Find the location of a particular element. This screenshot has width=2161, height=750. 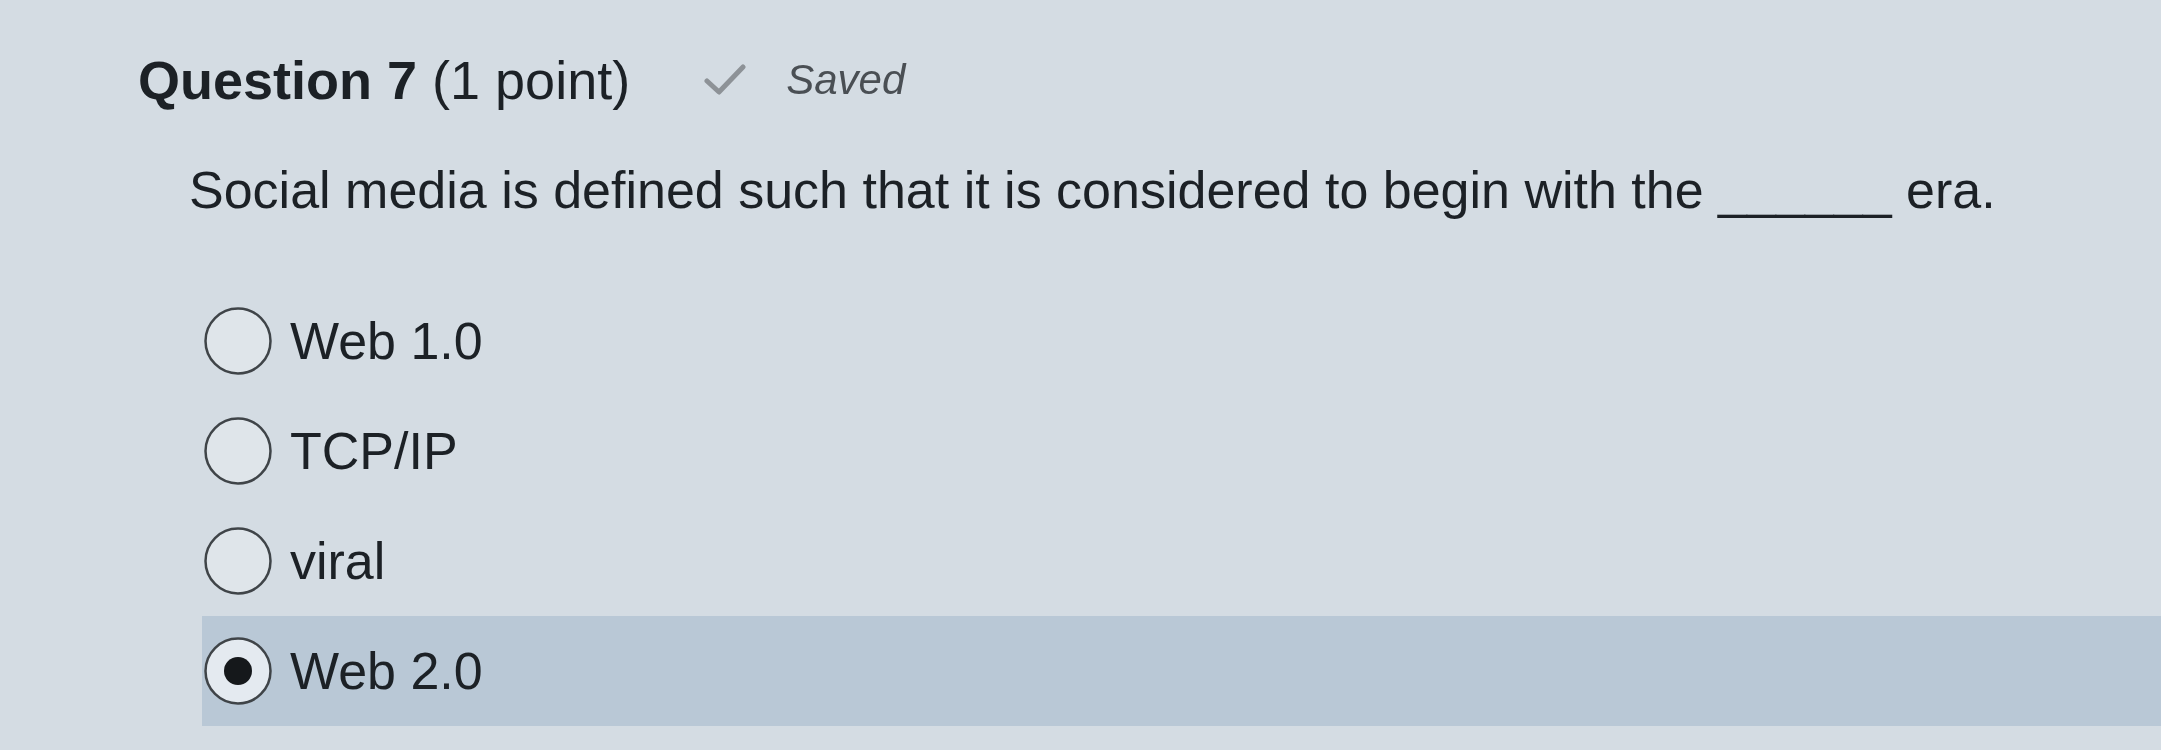

answer-label: viral is located at coordinates (338, 561).